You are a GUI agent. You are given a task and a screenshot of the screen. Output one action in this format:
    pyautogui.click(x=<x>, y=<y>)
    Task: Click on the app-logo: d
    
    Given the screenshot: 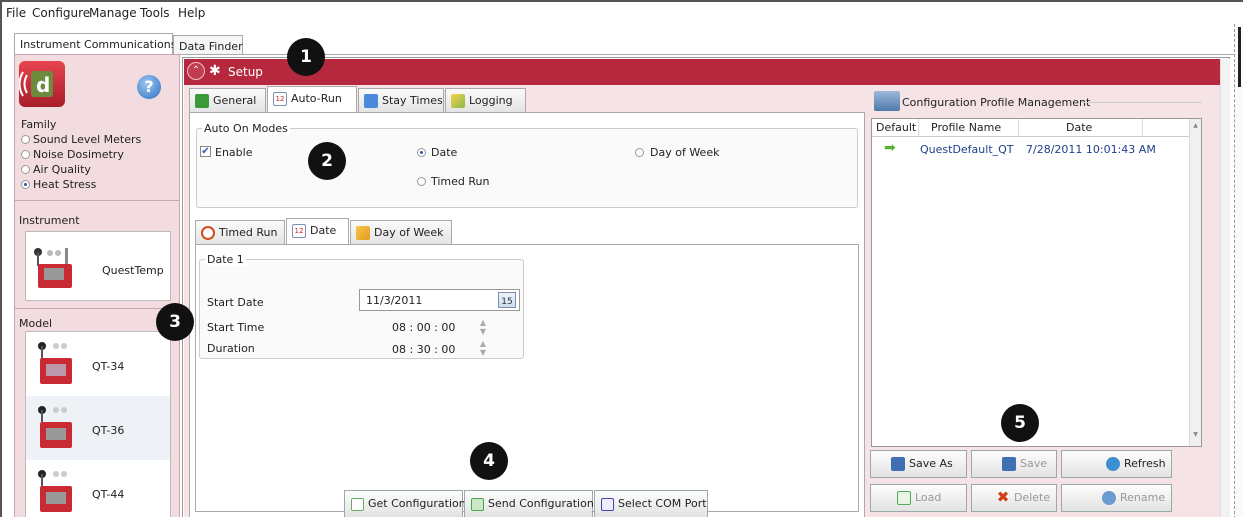 What is the action you would take?
    pyautogui.click(x=41, y=84)
    